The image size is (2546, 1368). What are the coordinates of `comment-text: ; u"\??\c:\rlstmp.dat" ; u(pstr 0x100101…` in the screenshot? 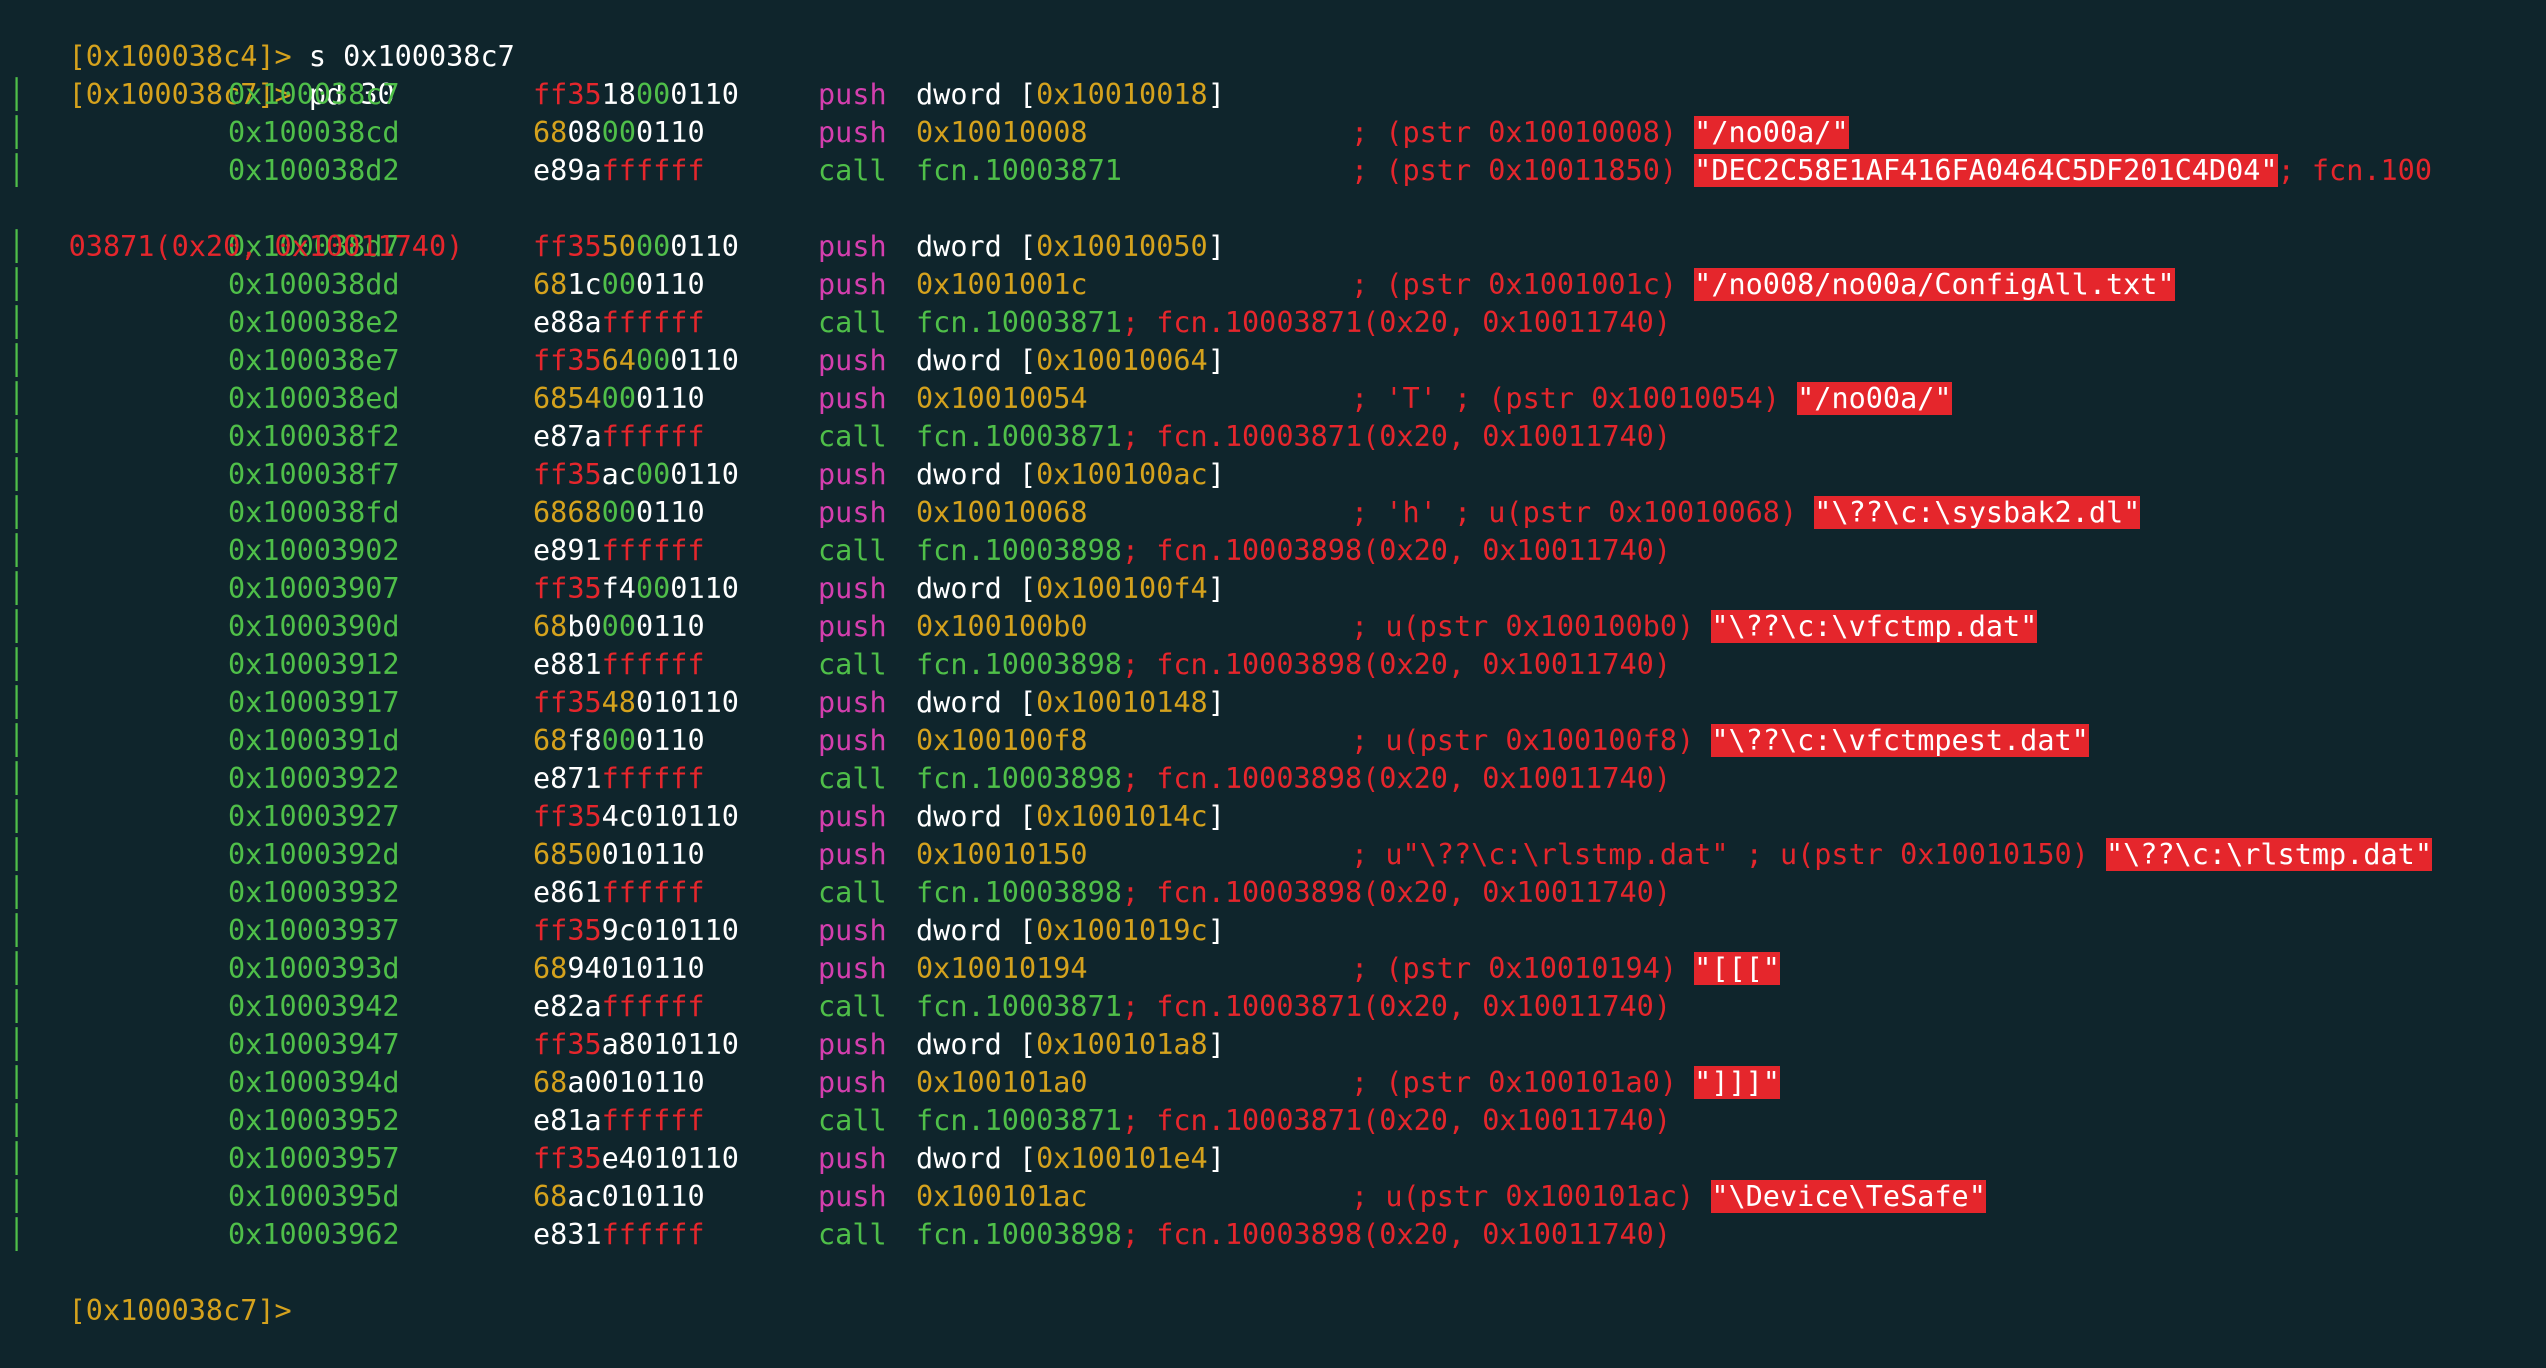 It's located at (1728, 854).